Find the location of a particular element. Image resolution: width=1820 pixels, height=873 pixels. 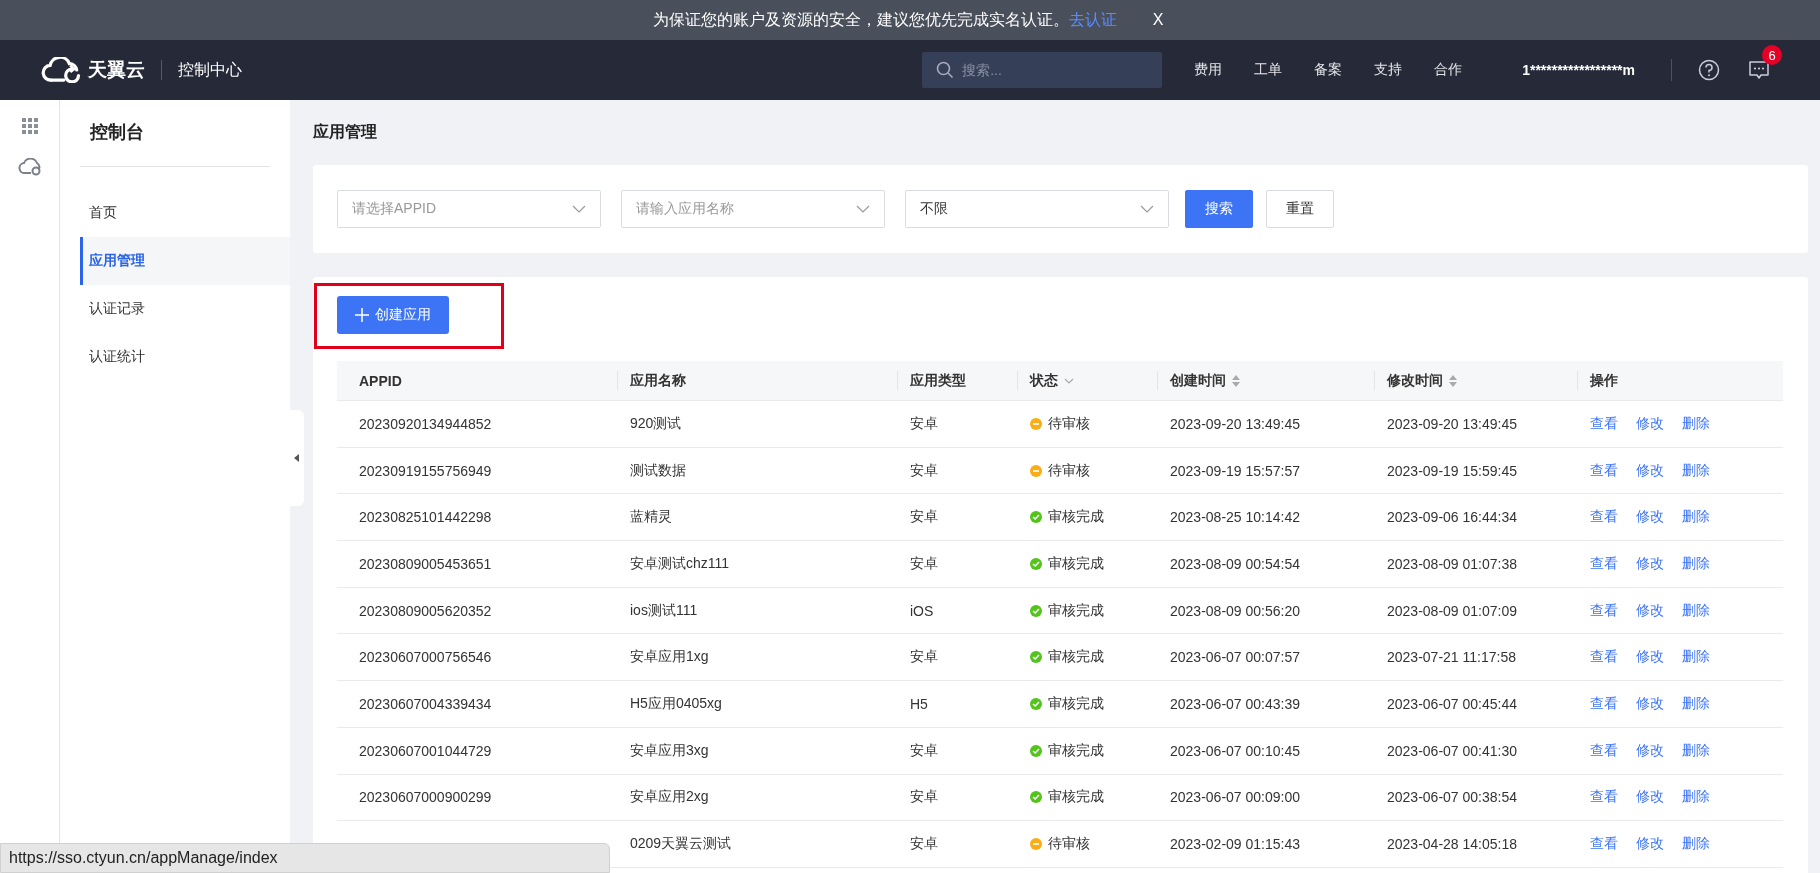

search-icon is located at coordinates (945, 70).